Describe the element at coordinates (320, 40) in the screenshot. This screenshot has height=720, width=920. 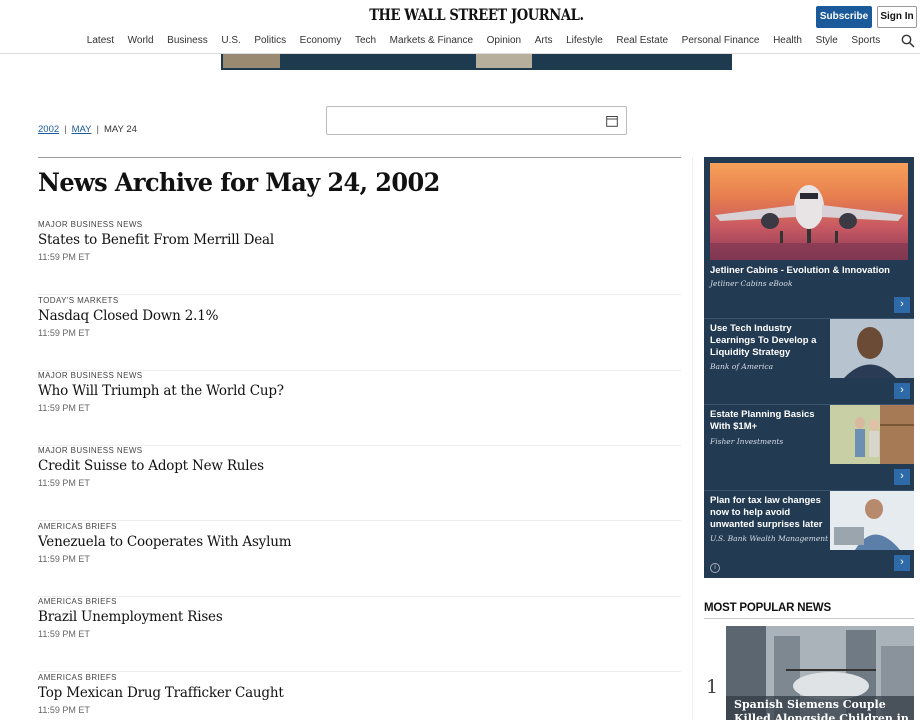
I see `nav-economy: Economy` at that location.